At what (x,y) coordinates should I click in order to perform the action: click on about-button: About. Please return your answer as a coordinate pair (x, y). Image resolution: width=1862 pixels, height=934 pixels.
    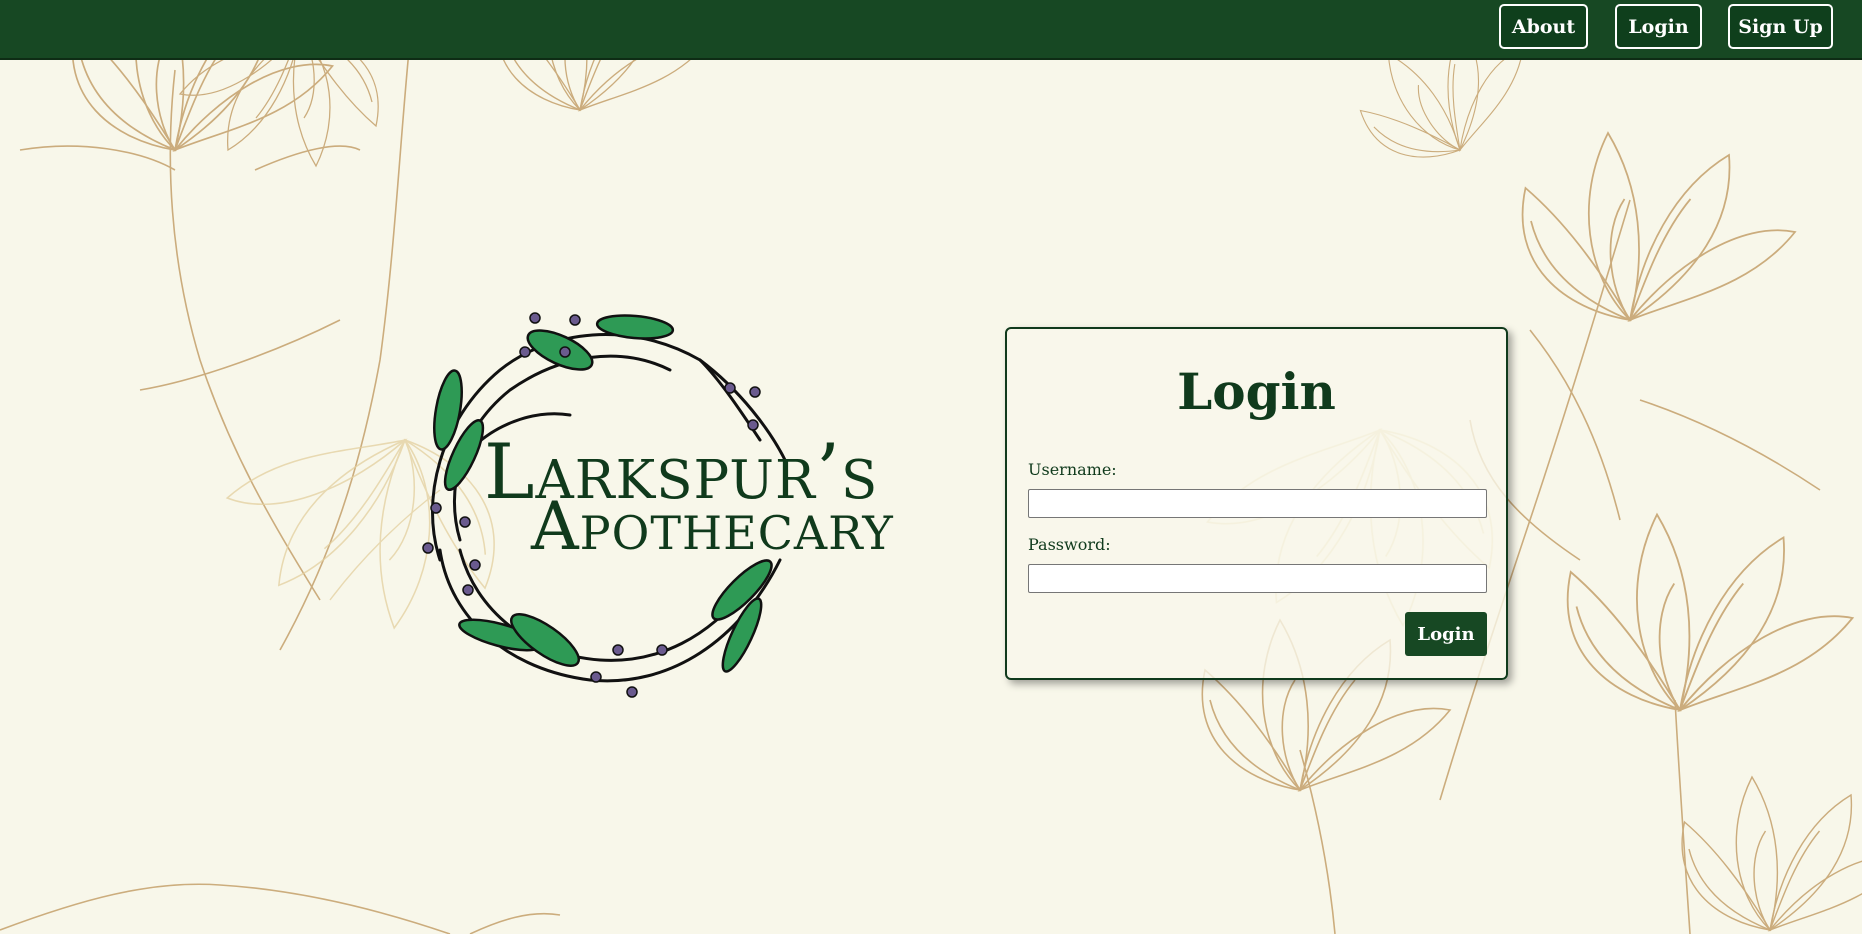
    Looking at the image, I should click on (1543, 26).